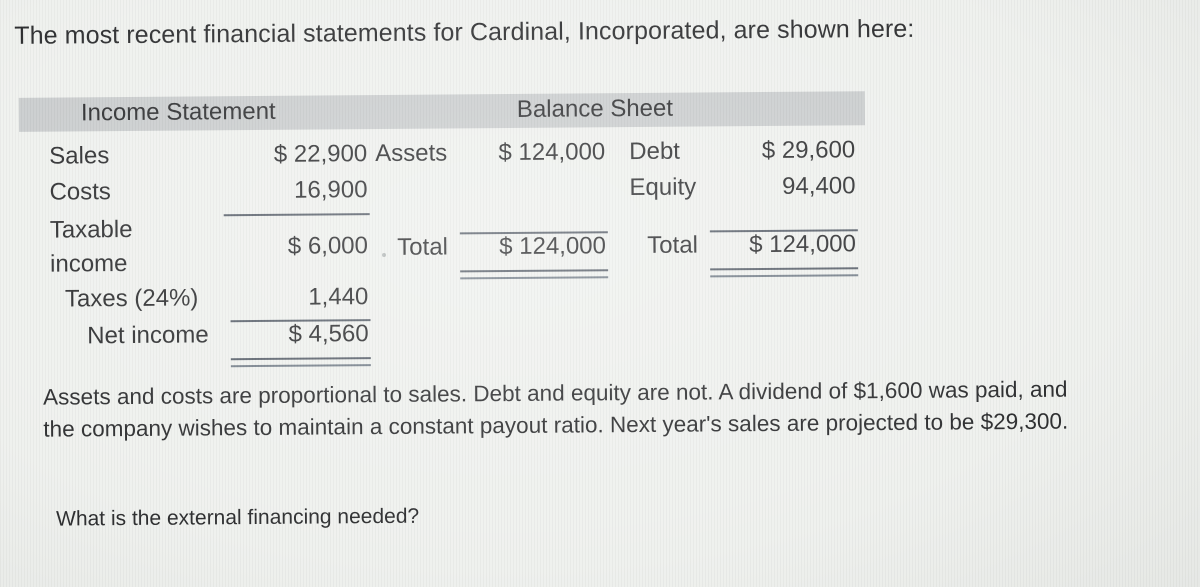 The height and width of the screenshot is (587, 1200). Describe the element at coordinates (178, 112) in the screenshot. I see `income-statement-title: Income Statement` at that location.